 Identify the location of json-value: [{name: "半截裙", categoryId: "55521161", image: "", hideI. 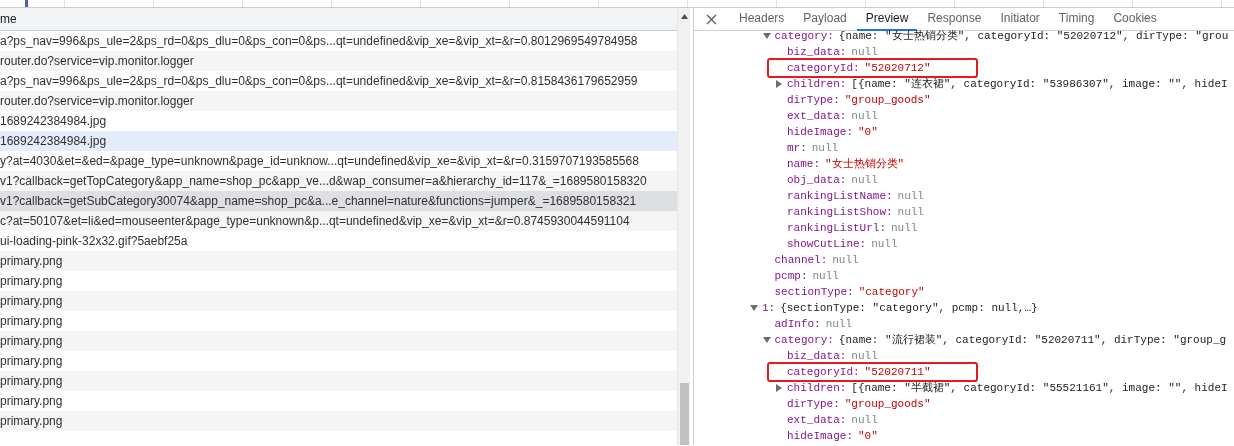
(1039, 388).